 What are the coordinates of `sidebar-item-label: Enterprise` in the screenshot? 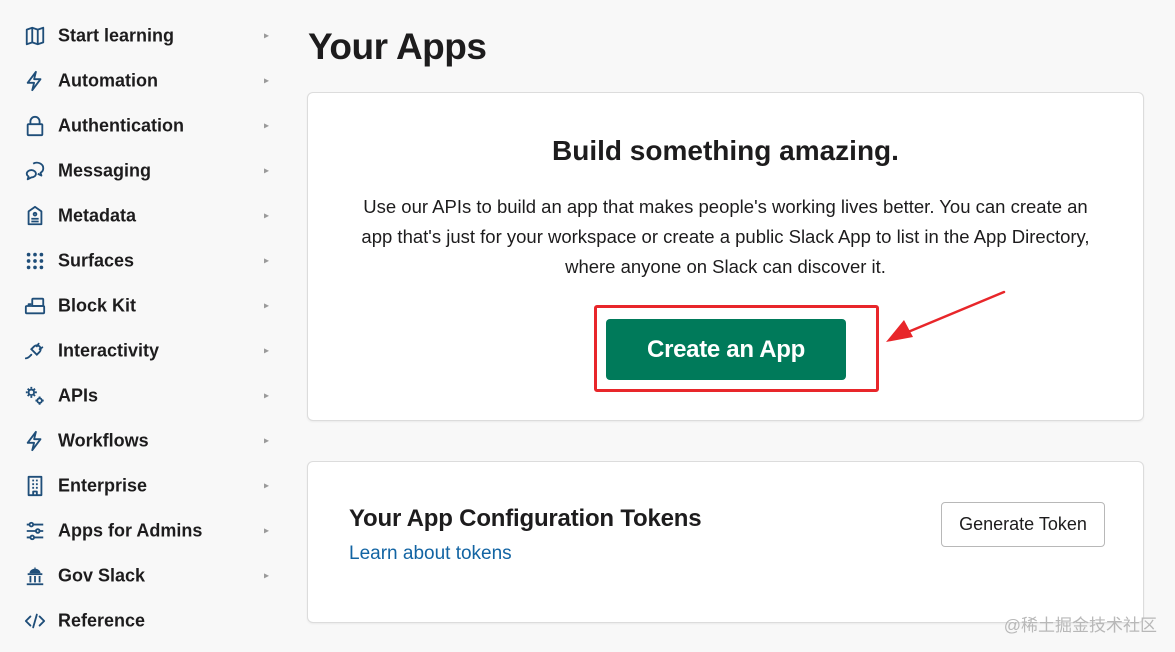 It's located at (103, 485).